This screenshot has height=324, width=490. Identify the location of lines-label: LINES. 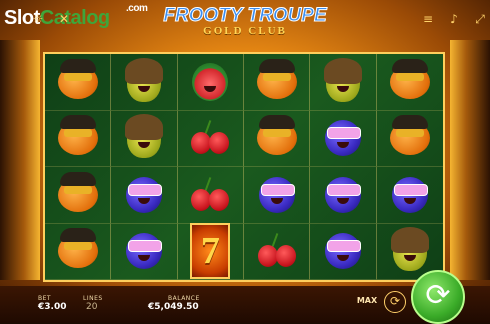
(93, 298).